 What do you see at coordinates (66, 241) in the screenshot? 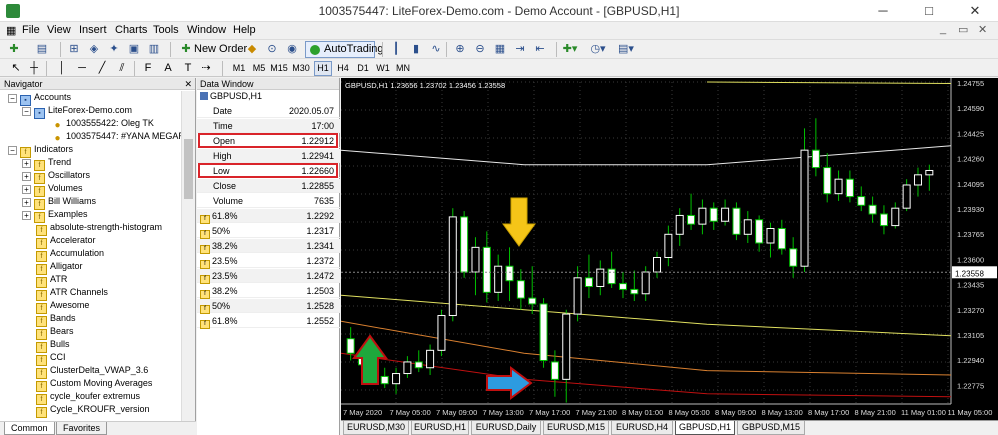
I see `indicator-item: f Accelerator` at bounding box center [66, 241].